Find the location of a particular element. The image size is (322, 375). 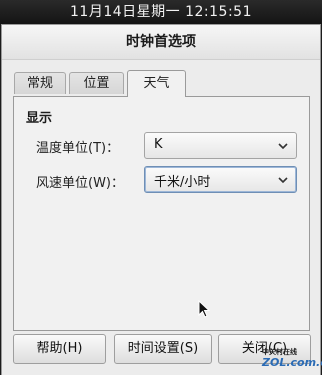

temperature-unit-label: 温度单位(T)： is located at coordinates (78, 148).